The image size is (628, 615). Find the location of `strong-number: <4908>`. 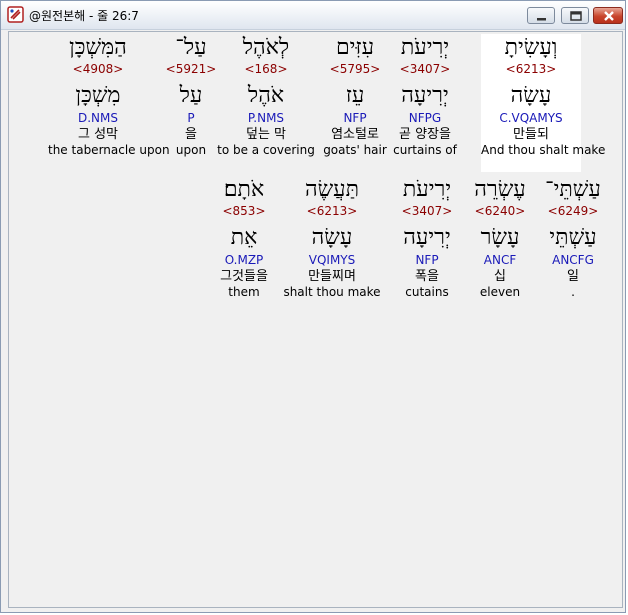

strong-number: <4908> is located at coordinates (98, 69).